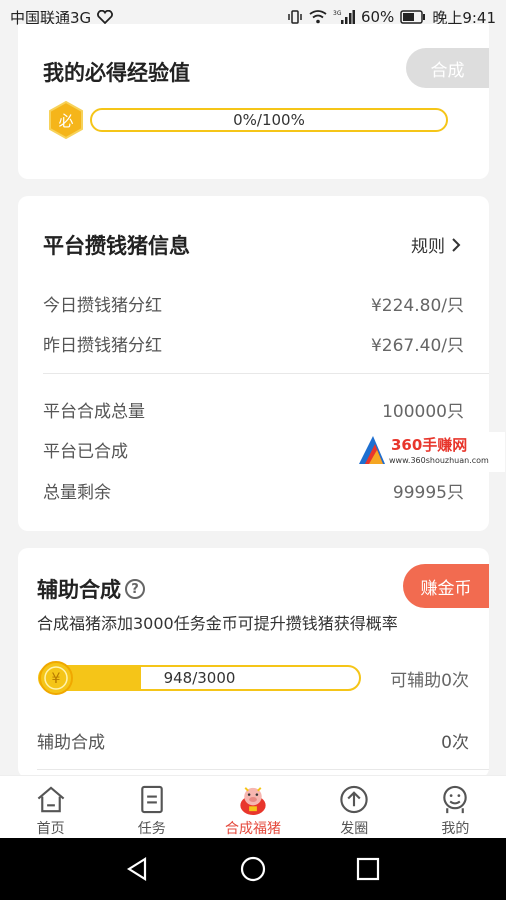 The height and width of the screenshot is (900, 506). What do you see at coordinates (429, 445) in the screenshot?
I see `watermark-title: 360手赚网` at bounding box center [429, 445].